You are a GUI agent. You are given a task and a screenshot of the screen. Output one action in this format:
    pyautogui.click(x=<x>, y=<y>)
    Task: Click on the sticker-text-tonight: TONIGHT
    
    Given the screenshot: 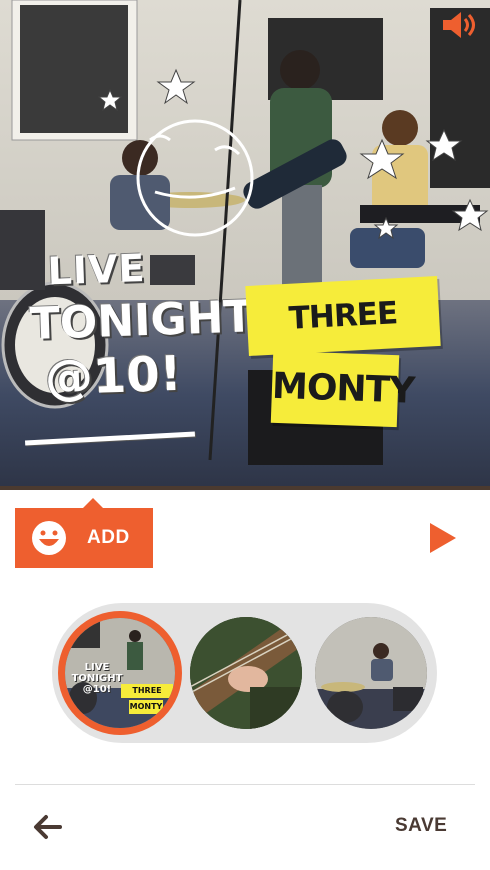 What is the action you would take?
    pyautogui.click(x=142, y=321)
    